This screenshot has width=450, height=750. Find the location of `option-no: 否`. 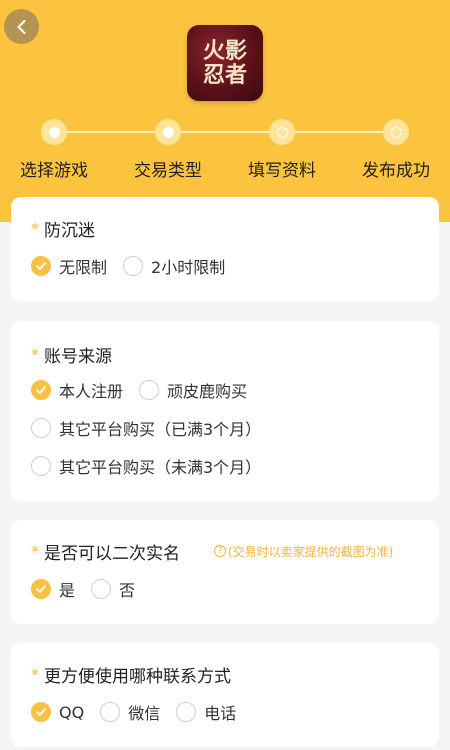

option-no: 否 is located at coordinates (113, 589).